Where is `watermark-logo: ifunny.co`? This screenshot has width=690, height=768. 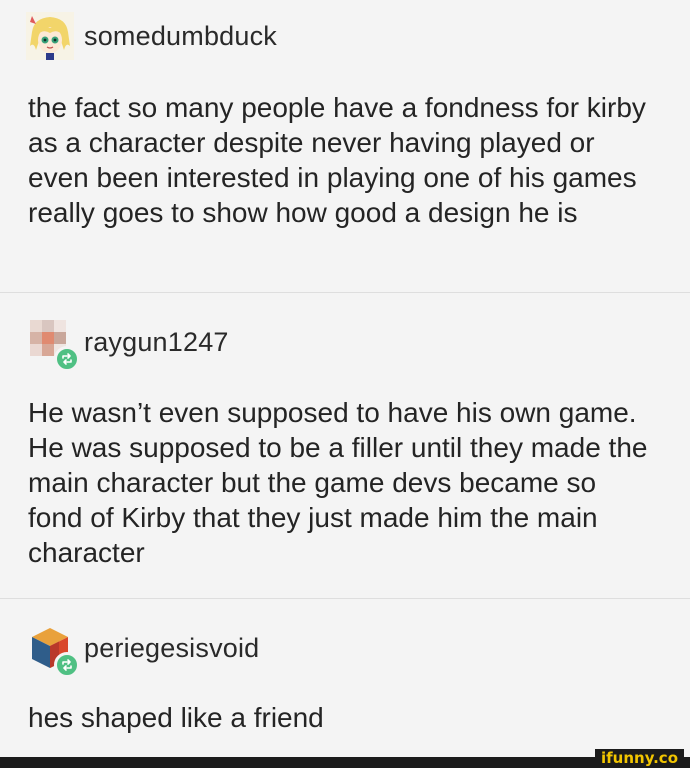 watermark-logo: ifunny.co is located at coordinates (639, 758).